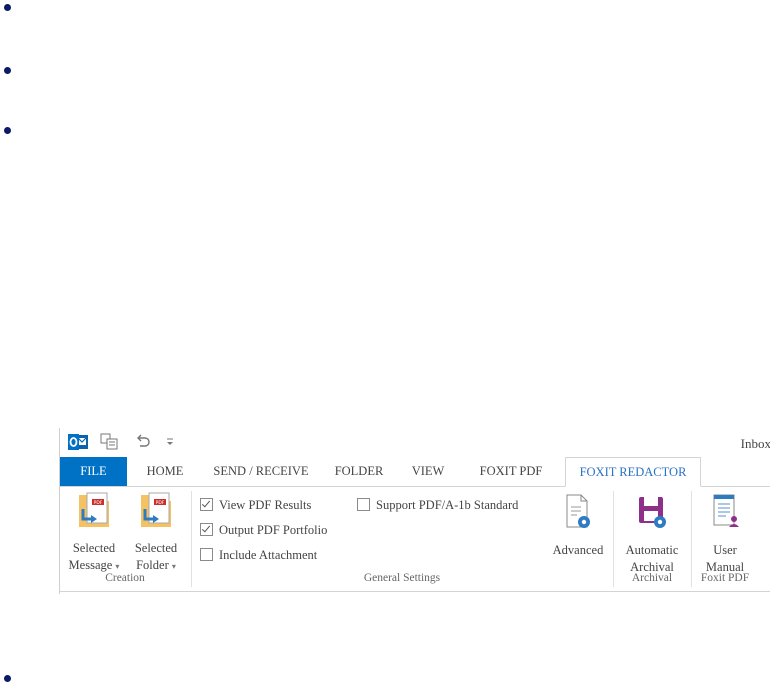  Describe the element at coordinates (94, 513) in the screenshot. I see `pdf-message-icon: PDF` at that location.